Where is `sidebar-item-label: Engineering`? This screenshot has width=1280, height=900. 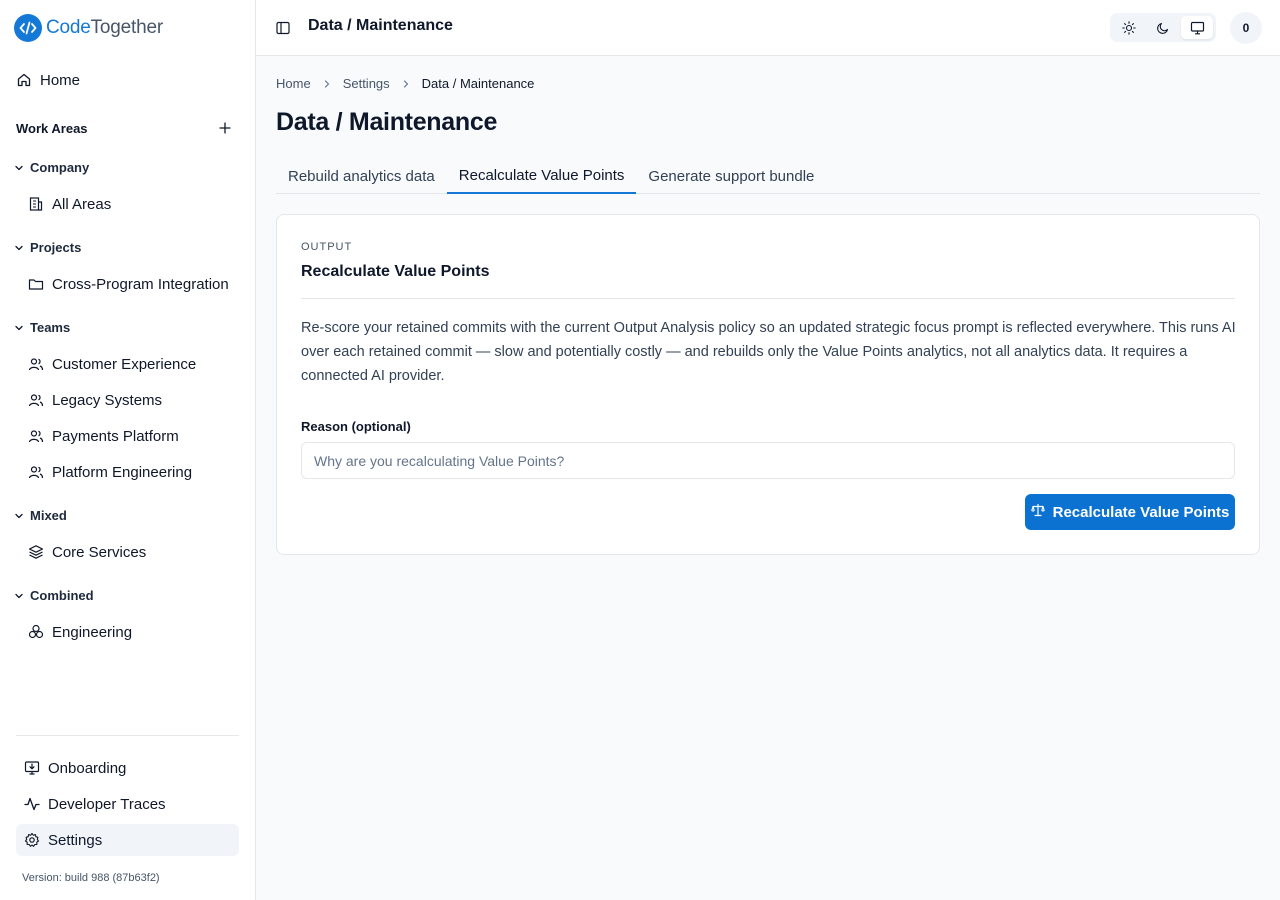
sidebar-item-label: Engineering is located at coordinates (92, 632).